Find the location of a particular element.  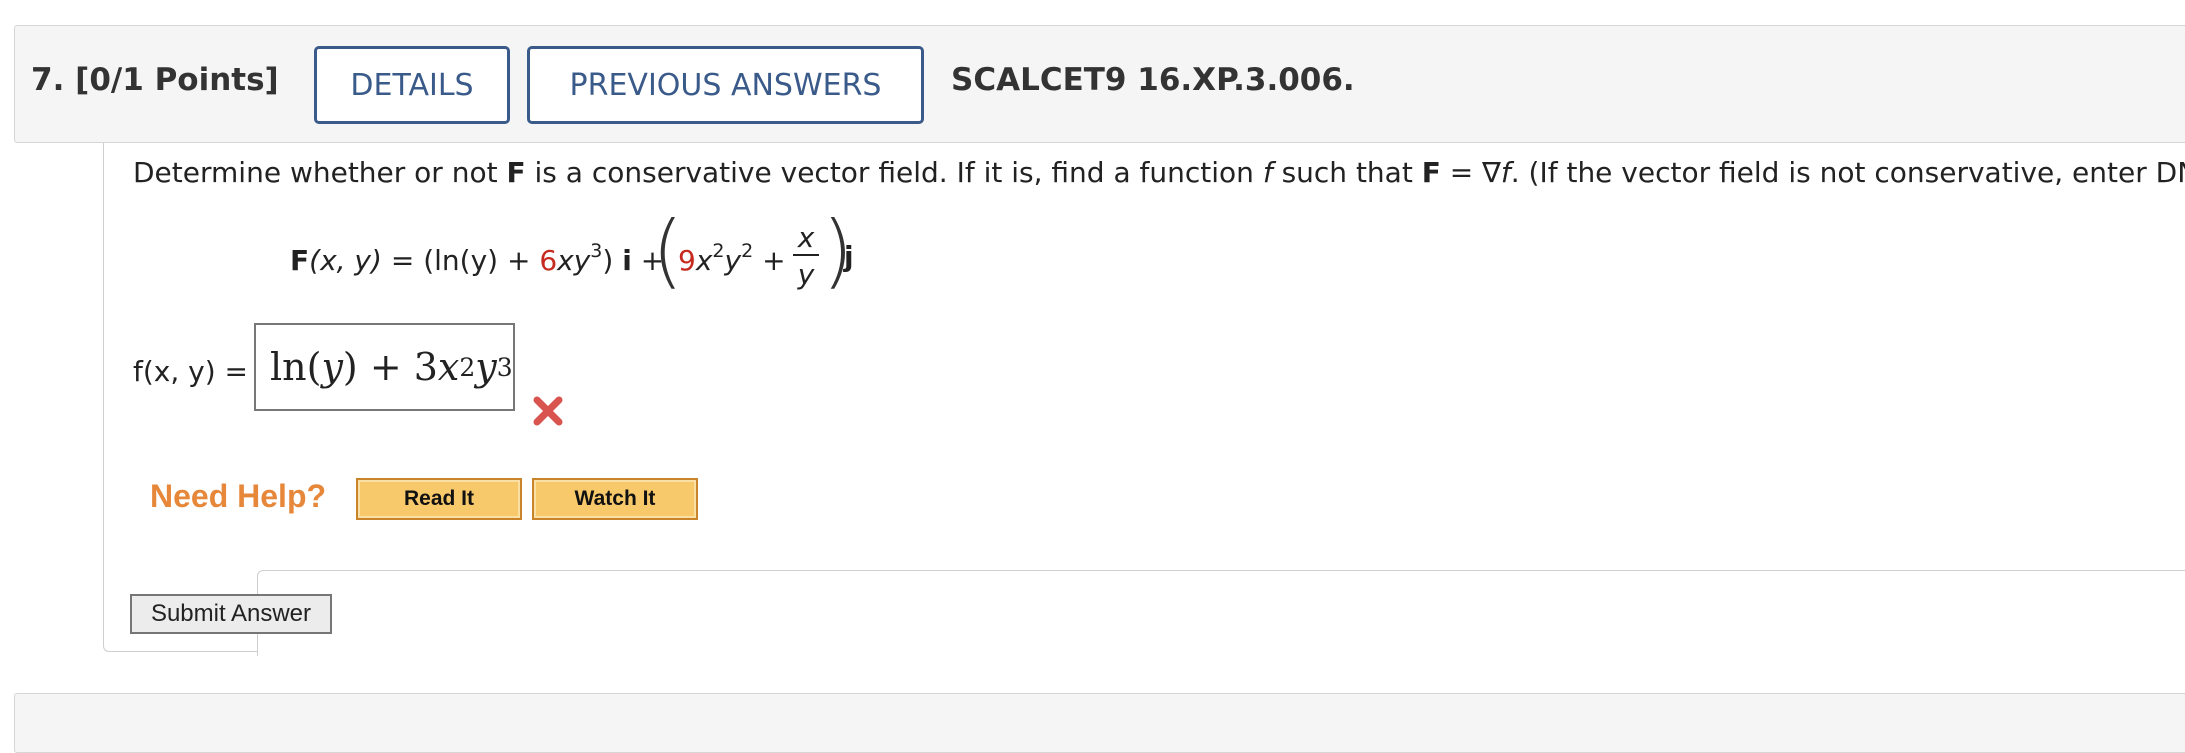

answer-label: f(x, y) = is located at coordinates (191, 371).